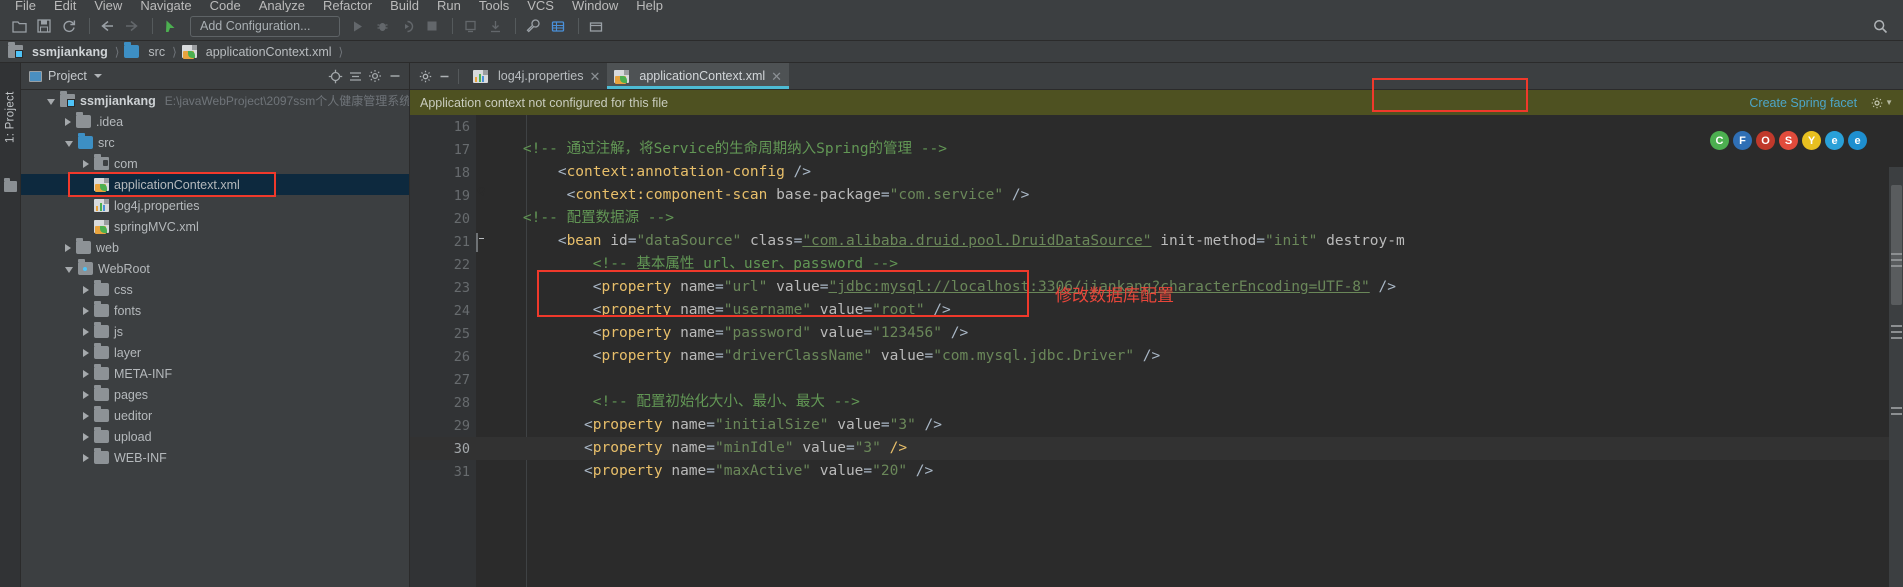 The width and height of the screenshot is (1903, 587). Describe the element at coordinates (10, 185) in the screenshot. I see `structure-icon` at that location.